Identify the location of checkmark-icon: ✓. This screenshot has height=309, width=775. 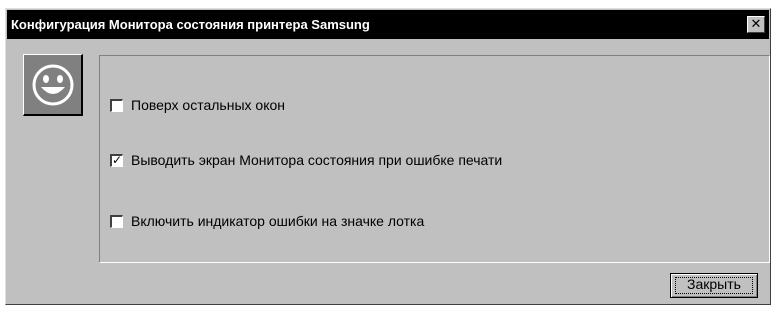
(117, 159).